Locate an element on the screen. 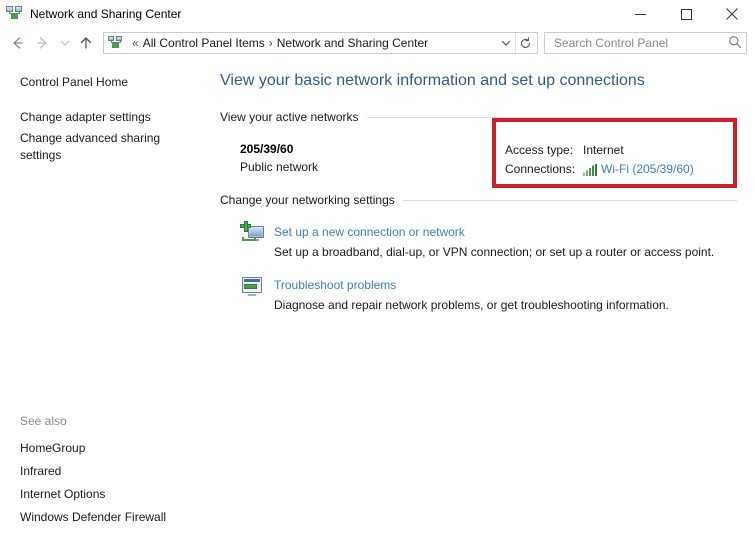 This screenshot has width=755, height=537. back-arrow-icon is located at coordinates (17, 43).